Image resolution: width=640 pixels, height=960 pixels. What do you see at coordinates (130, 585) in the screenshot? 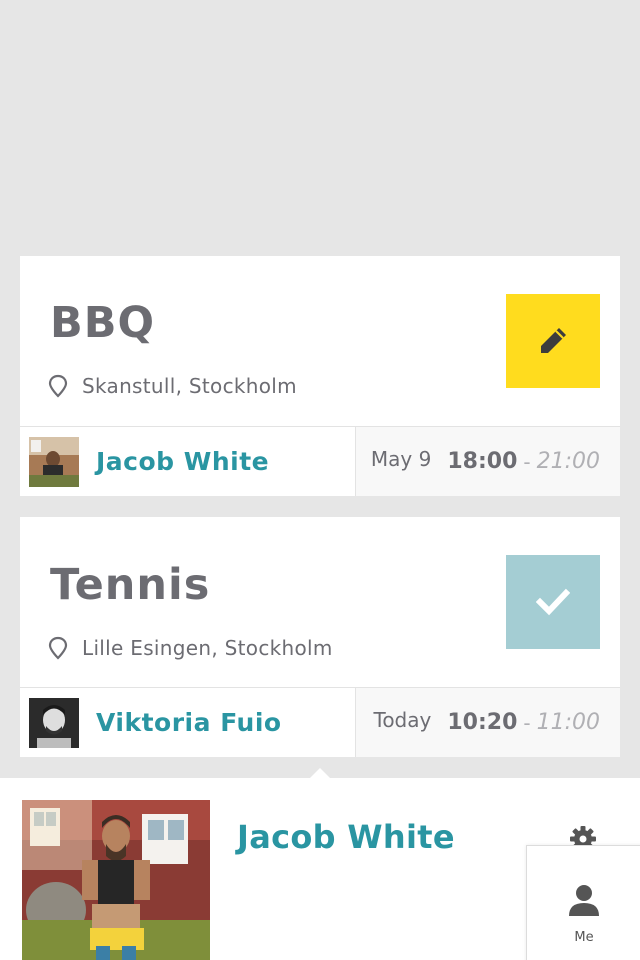
I see `event-title: Tennis` at bounding box center [130, 585].